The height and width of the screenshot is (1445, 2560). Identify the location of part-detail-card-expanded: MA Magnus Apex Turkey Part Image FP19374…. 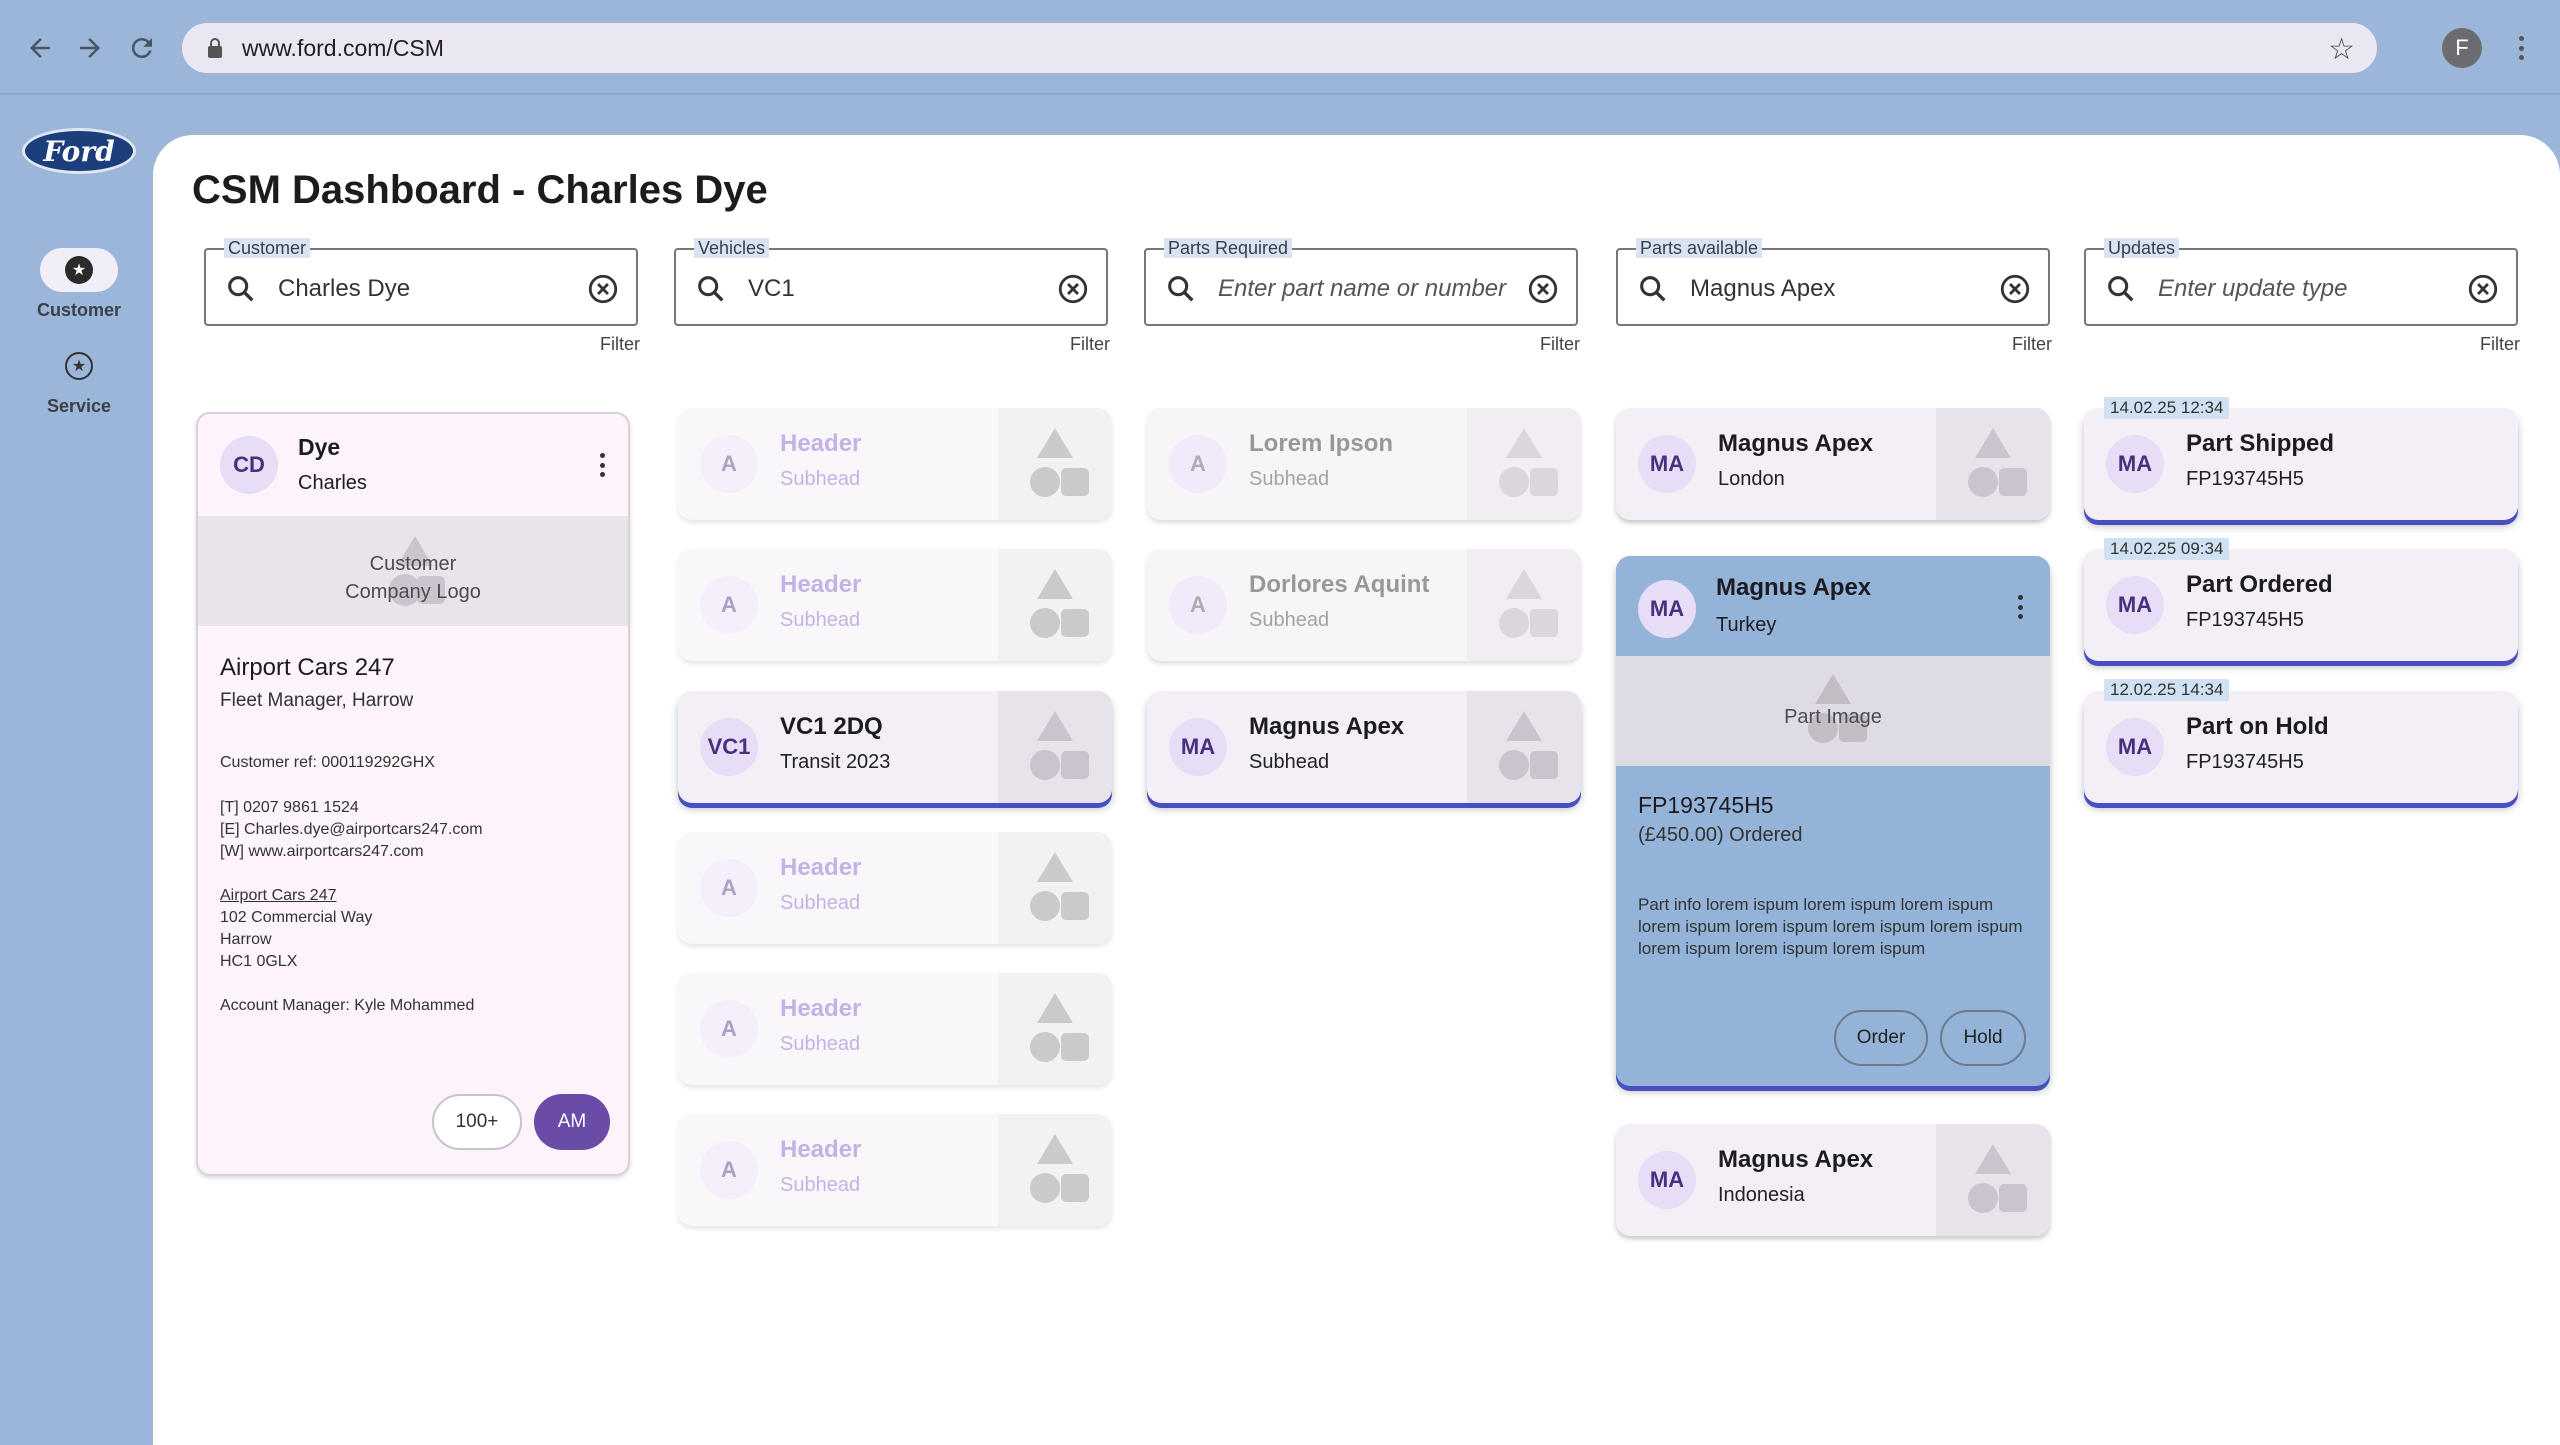
(1833, 821).